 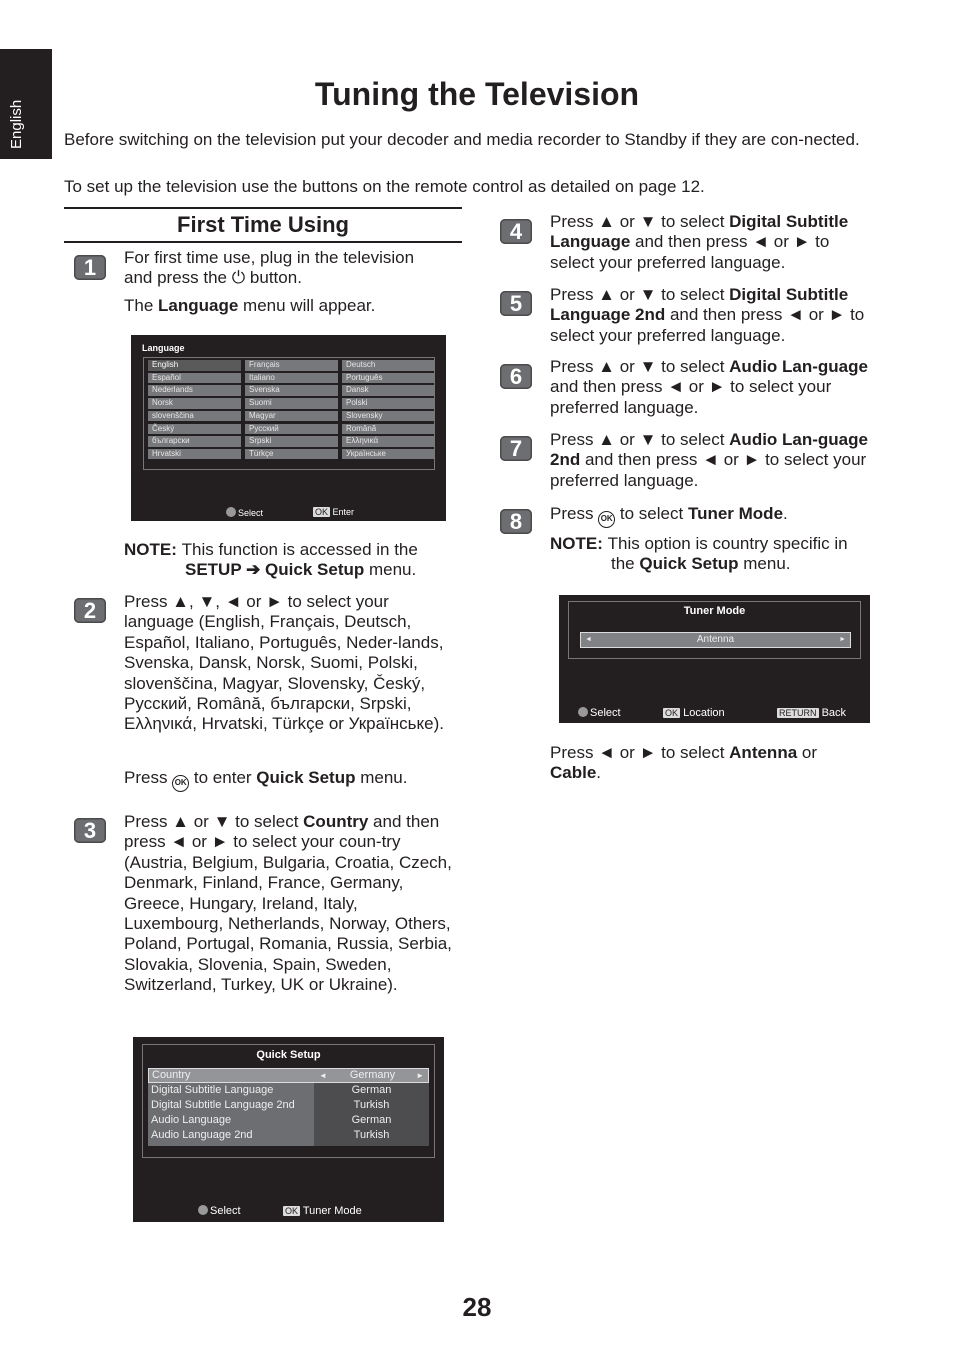 I want to click on page-title: Tuning the Television, so click(x=477, y=94).